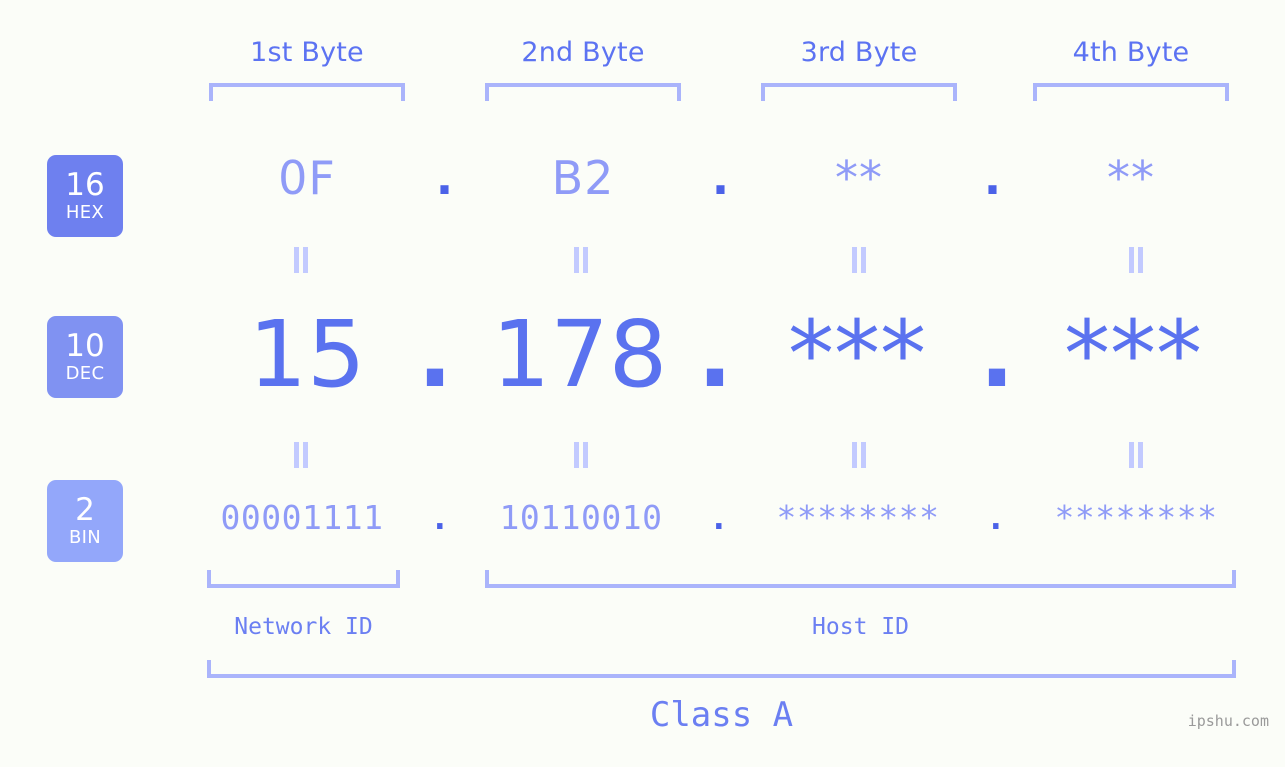 This screenshot has height=767, width=1285. I want to click on bin-byte-1: 00001111, so click(302, 517).